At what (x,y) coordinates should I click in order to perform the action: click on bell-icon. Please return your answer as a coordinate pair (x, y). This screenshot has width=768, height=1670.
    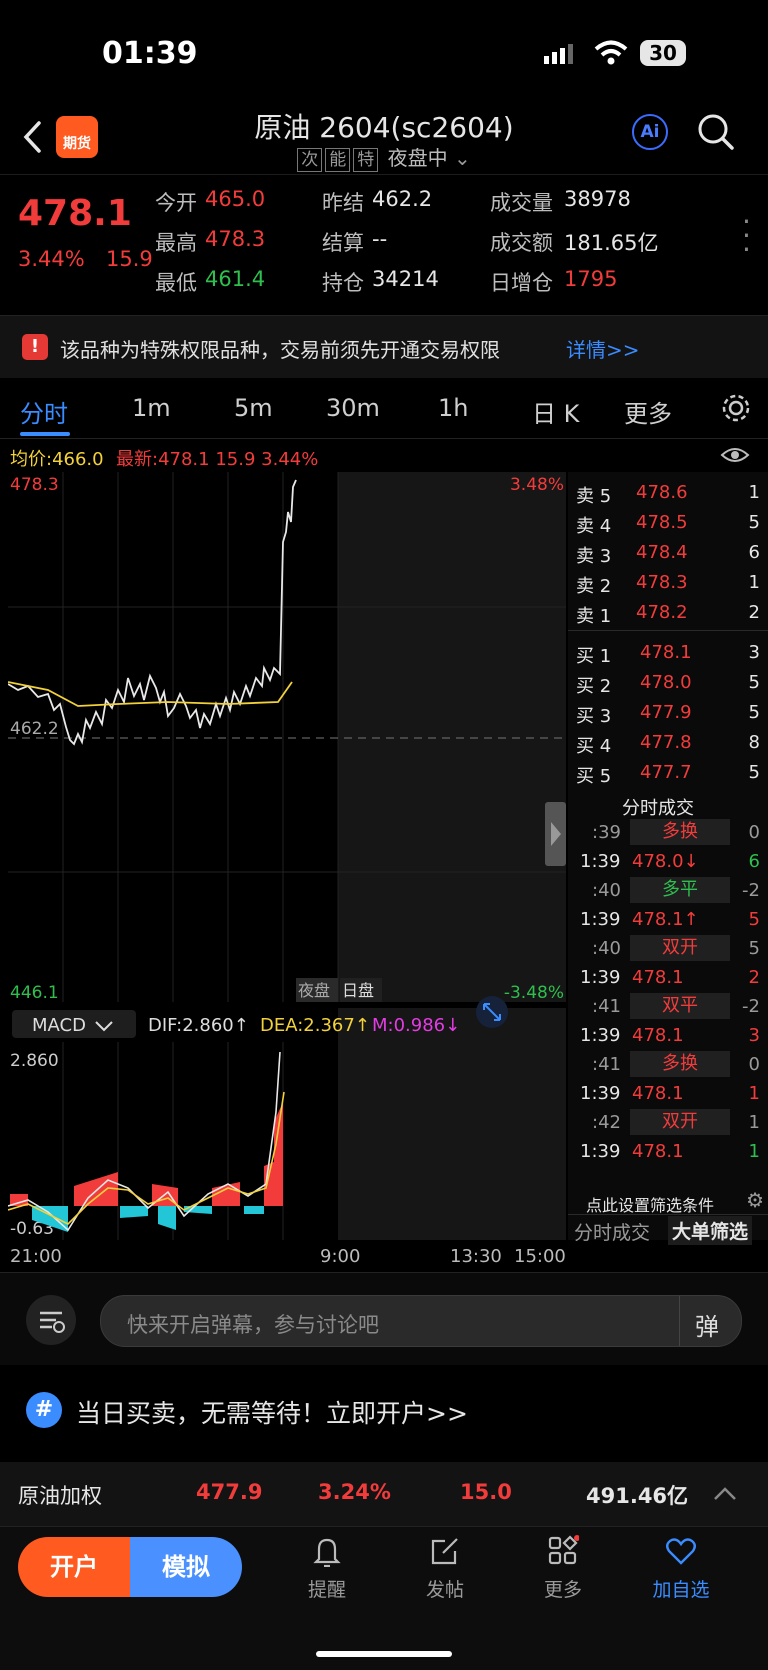
    Looking at the image, I should click on (327, 1552).